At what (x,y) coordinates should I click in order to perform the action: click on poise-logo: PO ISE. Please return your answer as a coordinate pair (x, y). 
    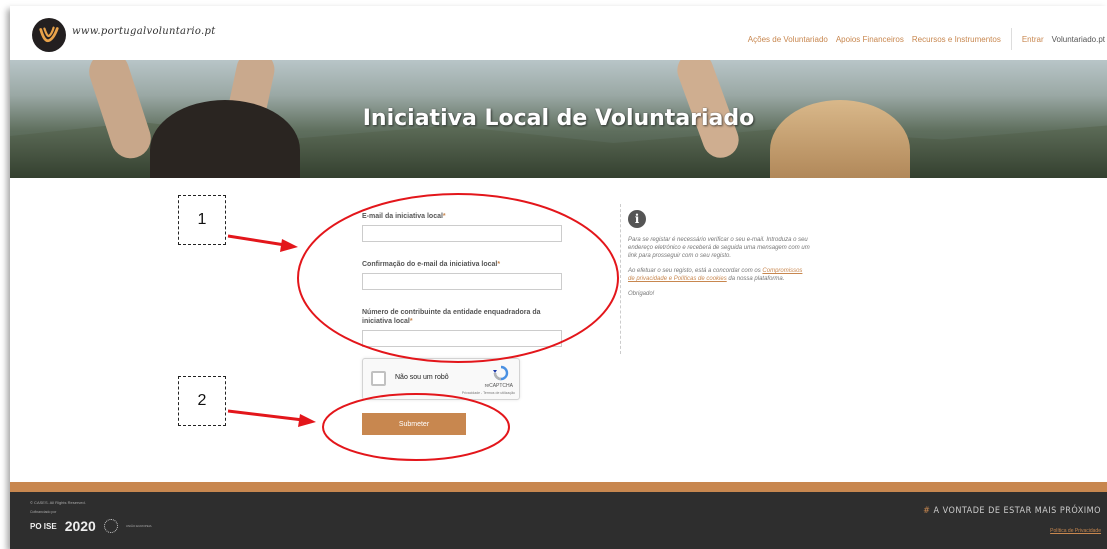
    Looking at the image, I should click on (43, 526).